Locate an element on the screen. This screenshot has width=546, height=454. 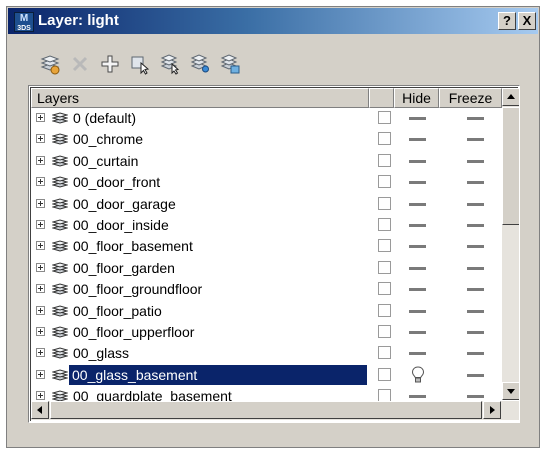
layer-row: 00_curtain is located at coordinates (266, 161).